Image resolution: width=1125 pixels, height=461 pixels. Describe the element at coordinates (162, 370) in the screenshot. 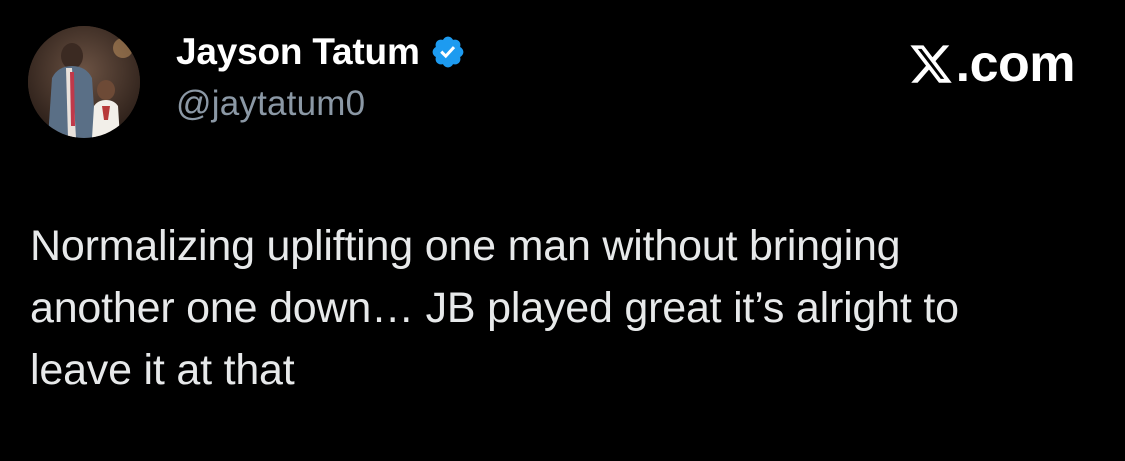

I see `tweet-text-line: leave it at that` at that location.